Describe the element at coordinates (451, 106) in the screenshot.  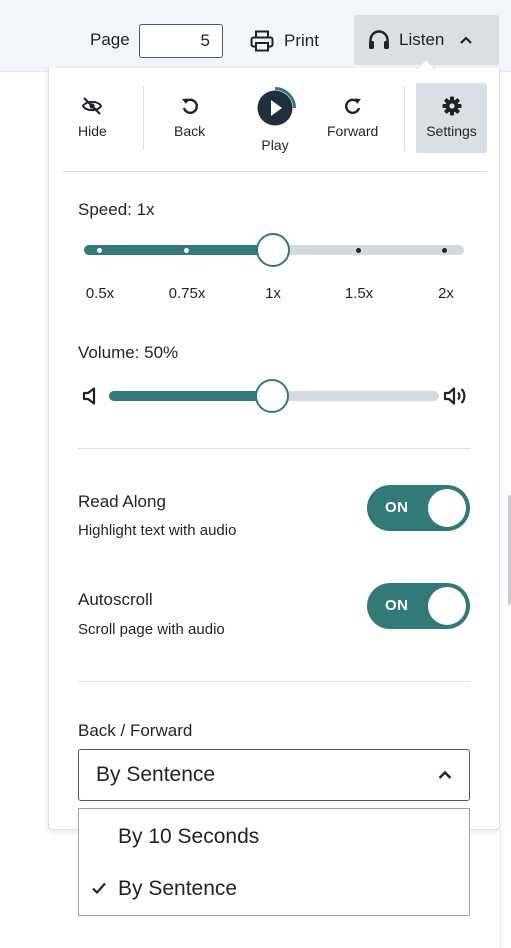
I see `gear-icon` at that location.